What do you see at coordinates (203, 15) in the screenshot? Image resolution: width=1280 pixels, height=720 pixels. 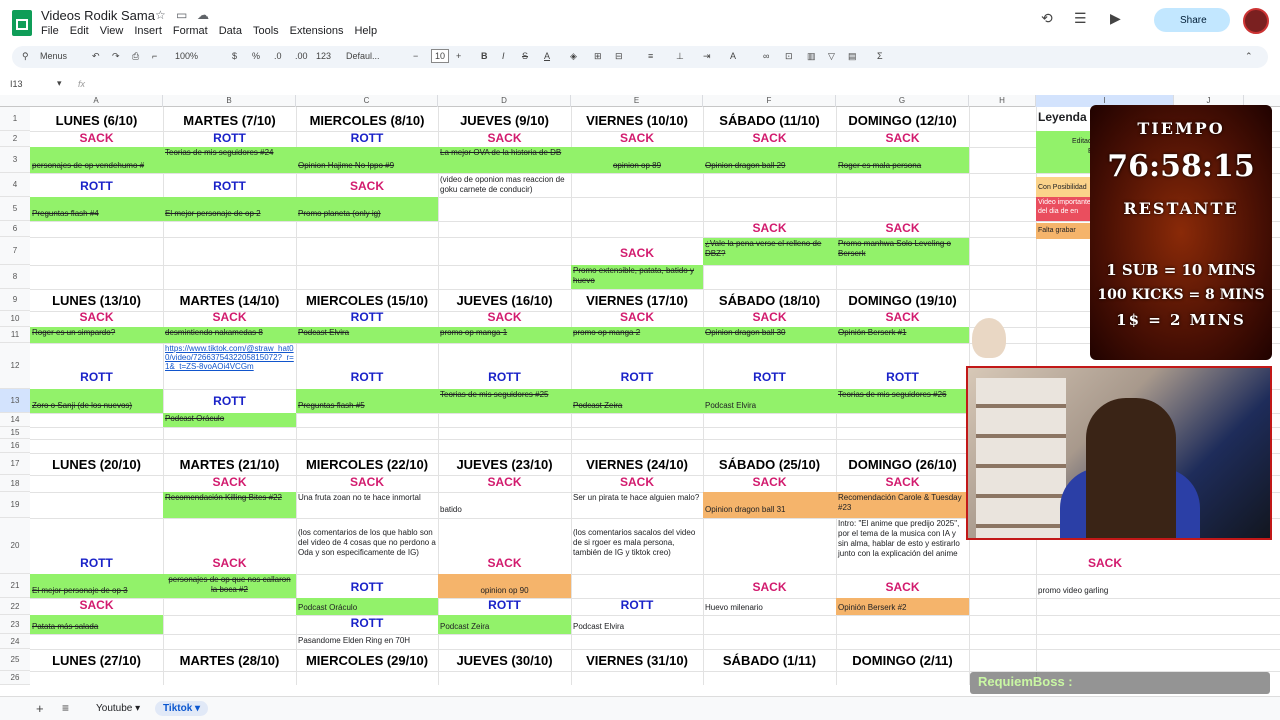 I see `cloud-icon: ☁` at bounding box center [203, 15].